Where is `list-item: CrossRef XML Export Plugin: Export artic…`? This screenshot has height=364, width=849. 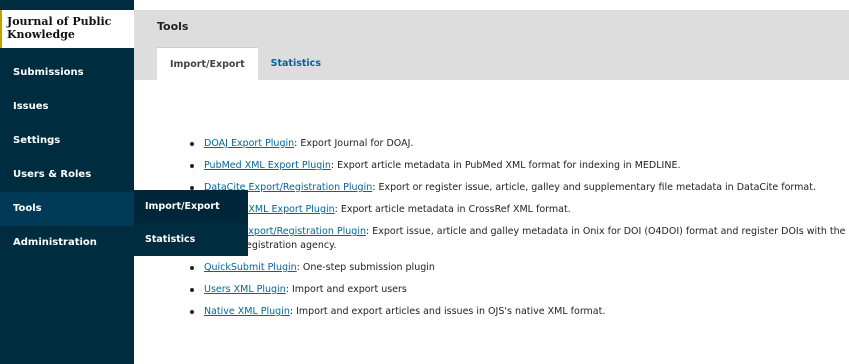 list-item: CrossRef XML Export Plugin: Export artic… is located at coordinates (516, 210).